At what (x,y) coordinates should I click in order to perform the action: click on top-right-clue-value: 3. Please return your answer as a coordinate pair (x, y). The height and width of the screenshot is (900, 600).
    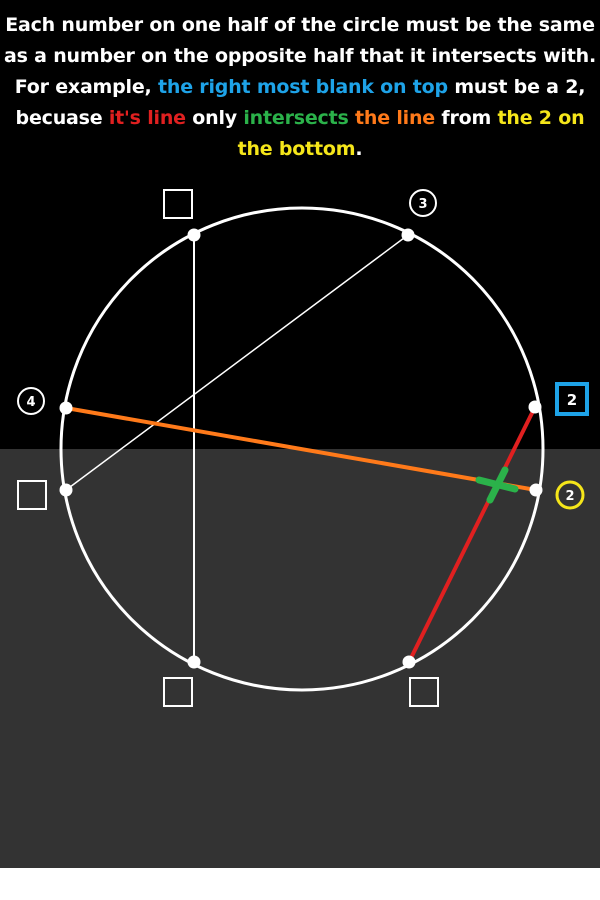
    Looking at the image, I should click on (422, 204).